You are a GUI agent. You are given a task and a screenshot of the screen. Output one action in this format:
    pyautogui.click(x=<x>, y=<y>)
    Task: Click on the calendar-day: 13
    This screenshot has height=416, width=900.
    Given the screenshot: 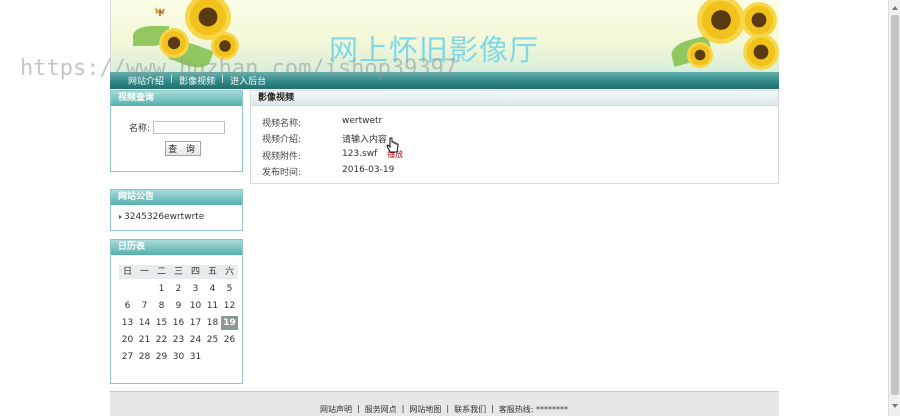 What is the action you would take?
    pyautogui.click(x=127, y=323)
    